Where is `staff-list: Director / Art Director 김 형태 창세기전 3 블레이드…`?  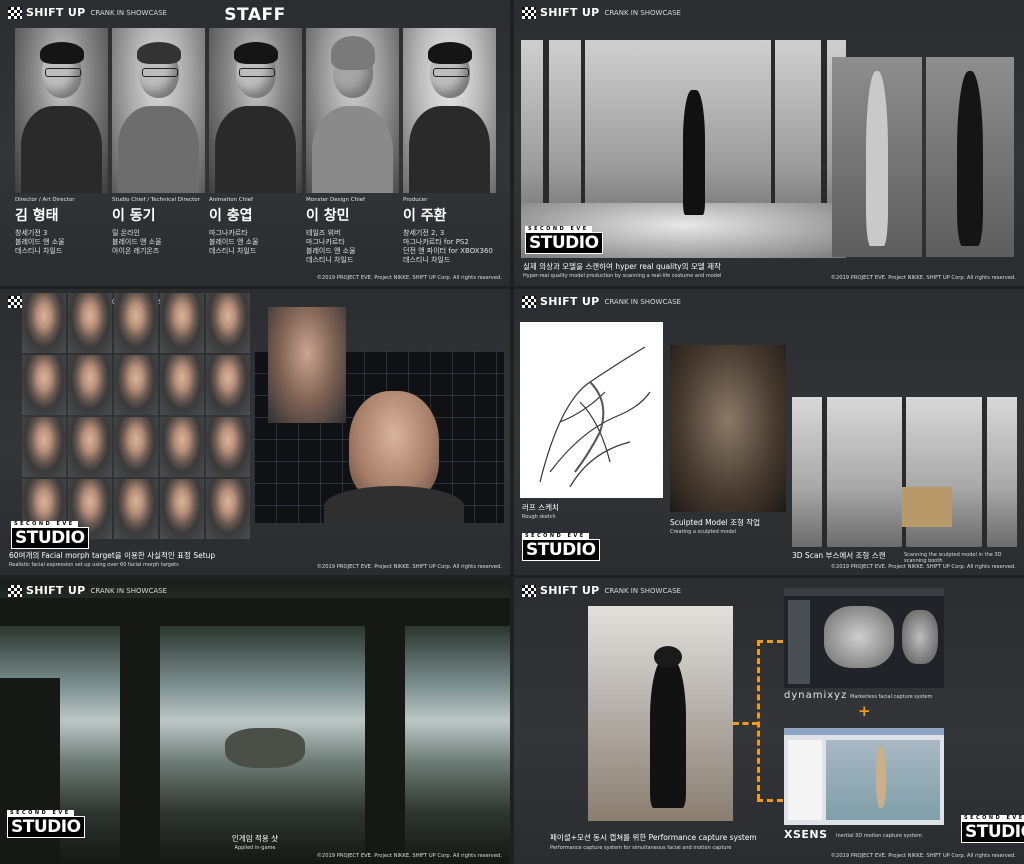 staff-list: Director / Art Director 김 형태 창세기전 3 블레이드… is located at coordinates (255, 146).